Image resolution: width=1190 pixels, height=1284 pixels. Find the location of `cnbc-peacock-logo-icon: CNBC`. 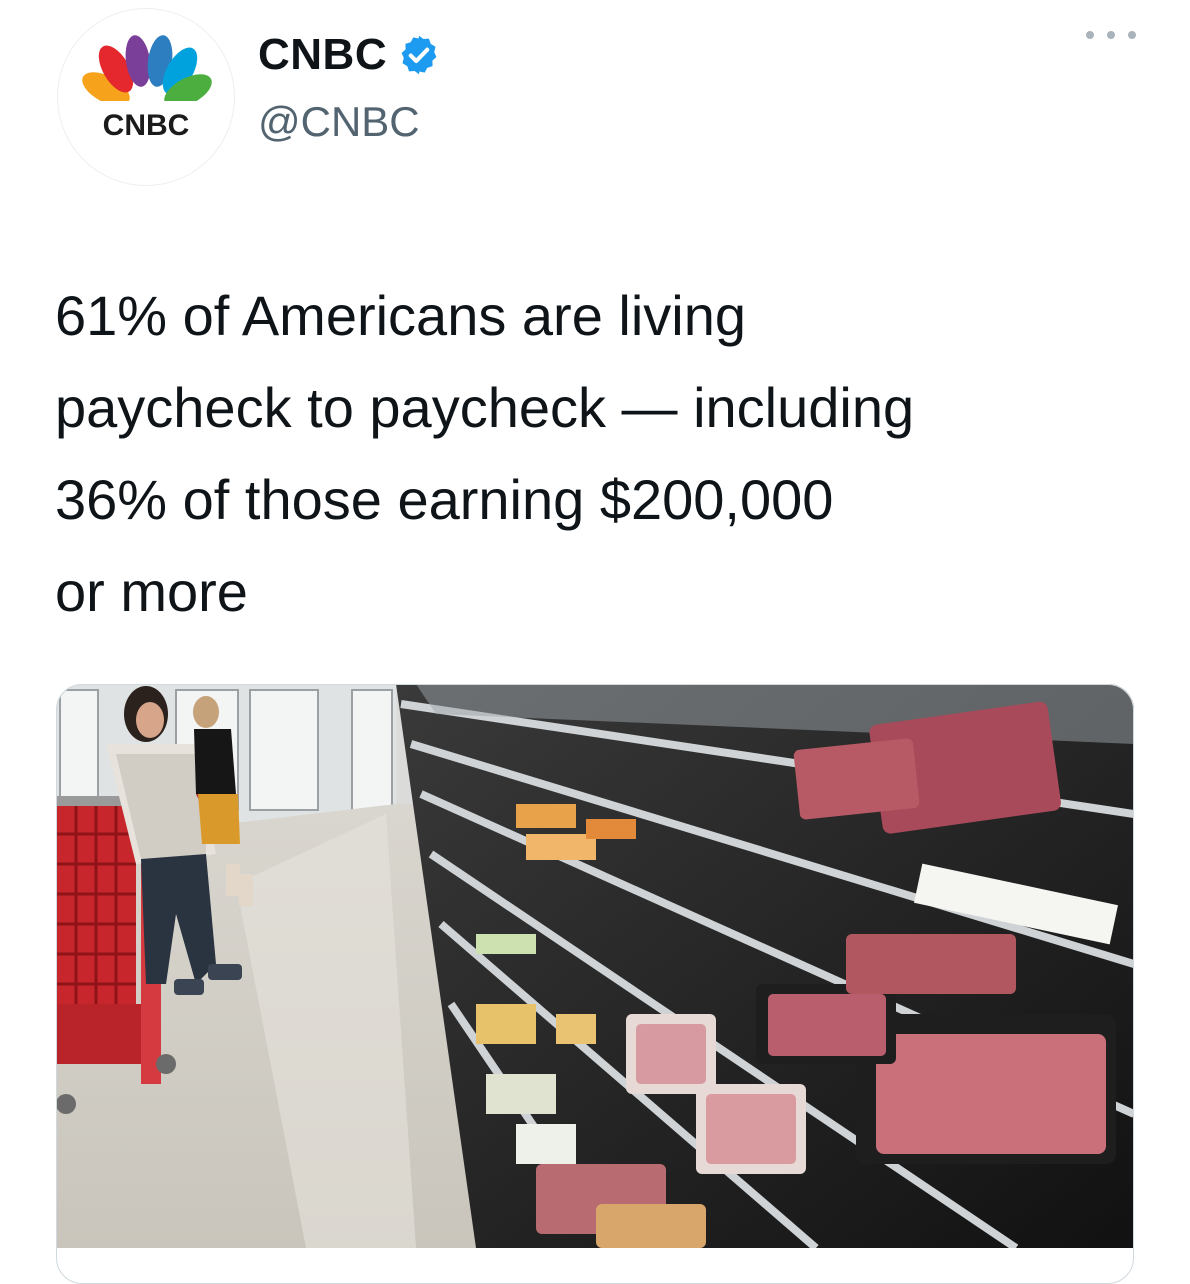

cnbc-peacock-logo-icon: CNBC is located at coordinates (147, 88).